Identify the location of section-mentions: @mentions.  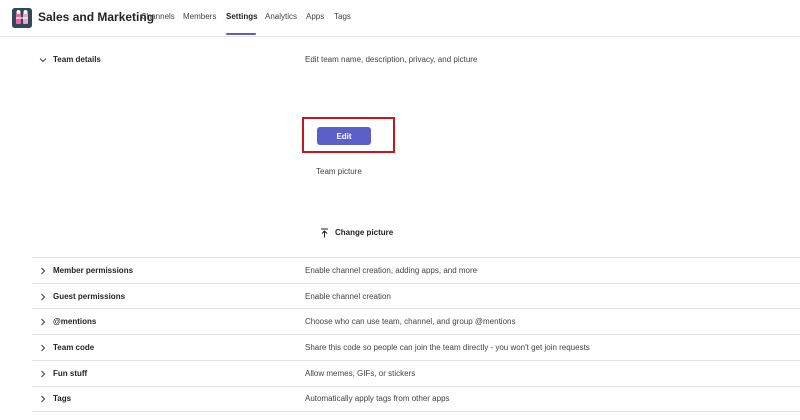
(67, 322).